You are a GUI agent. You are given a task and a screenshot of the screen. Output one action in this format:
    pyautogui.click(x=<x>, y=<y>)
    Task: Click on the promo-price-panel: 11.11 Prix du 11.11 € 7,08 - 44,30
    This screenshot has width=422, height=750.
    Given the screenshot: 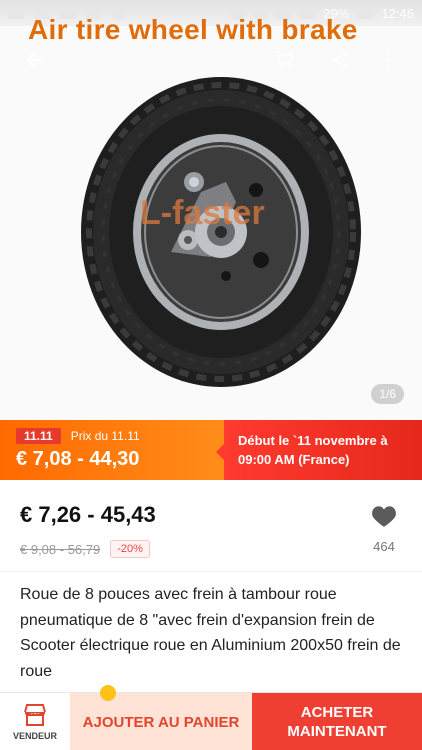 What is the action you would take?
    pyautogui.click(x=112, y=450)
    